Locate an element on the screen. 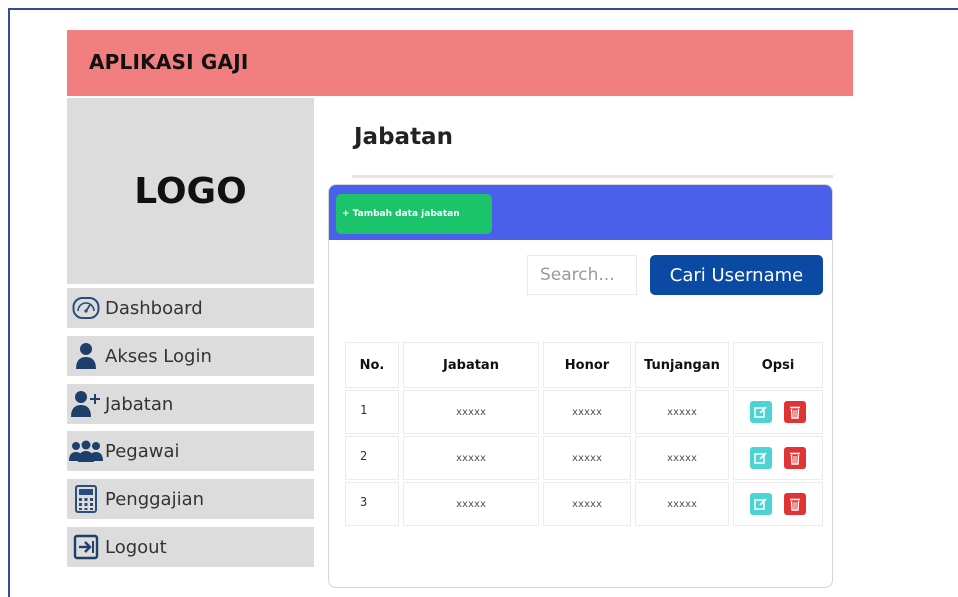 The image size is (958, 597). table-header-jabatan: Jabatan is located at coordinates (471, 365).